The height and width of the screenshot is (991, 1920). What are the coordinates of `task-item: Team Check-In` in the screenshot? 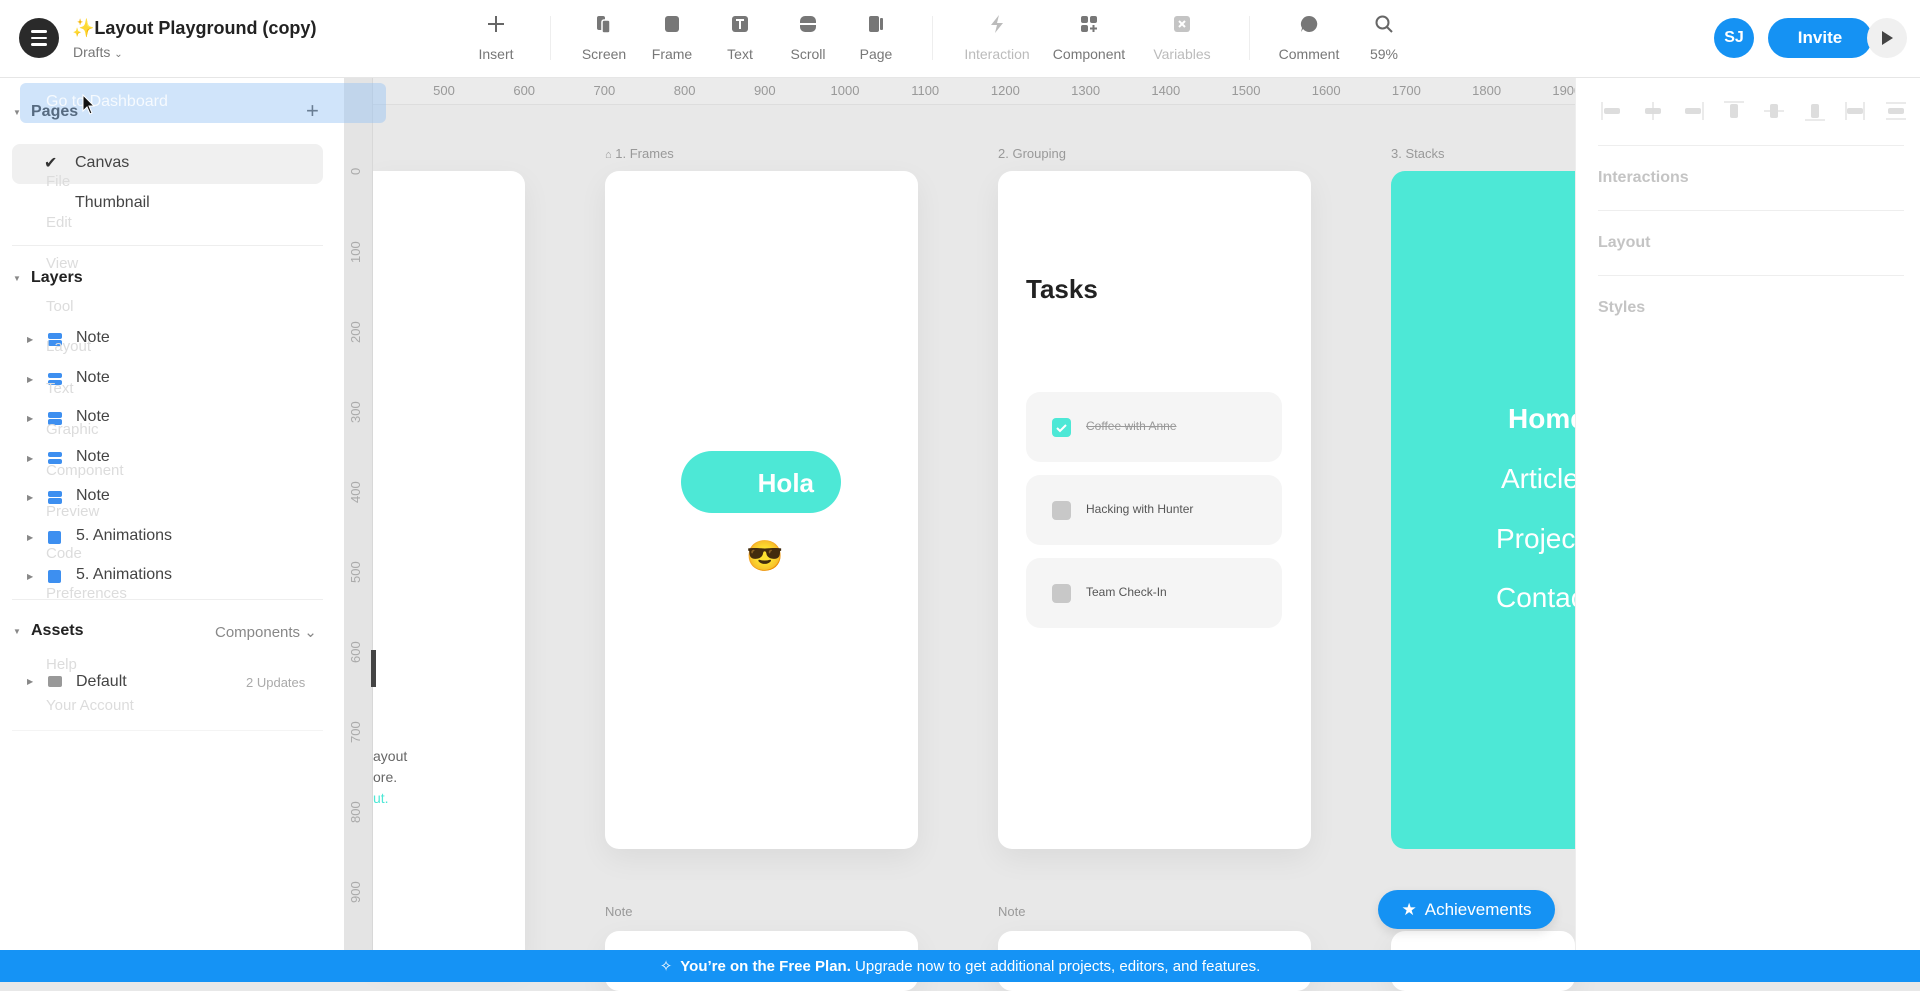 It's located at (1154, 593).